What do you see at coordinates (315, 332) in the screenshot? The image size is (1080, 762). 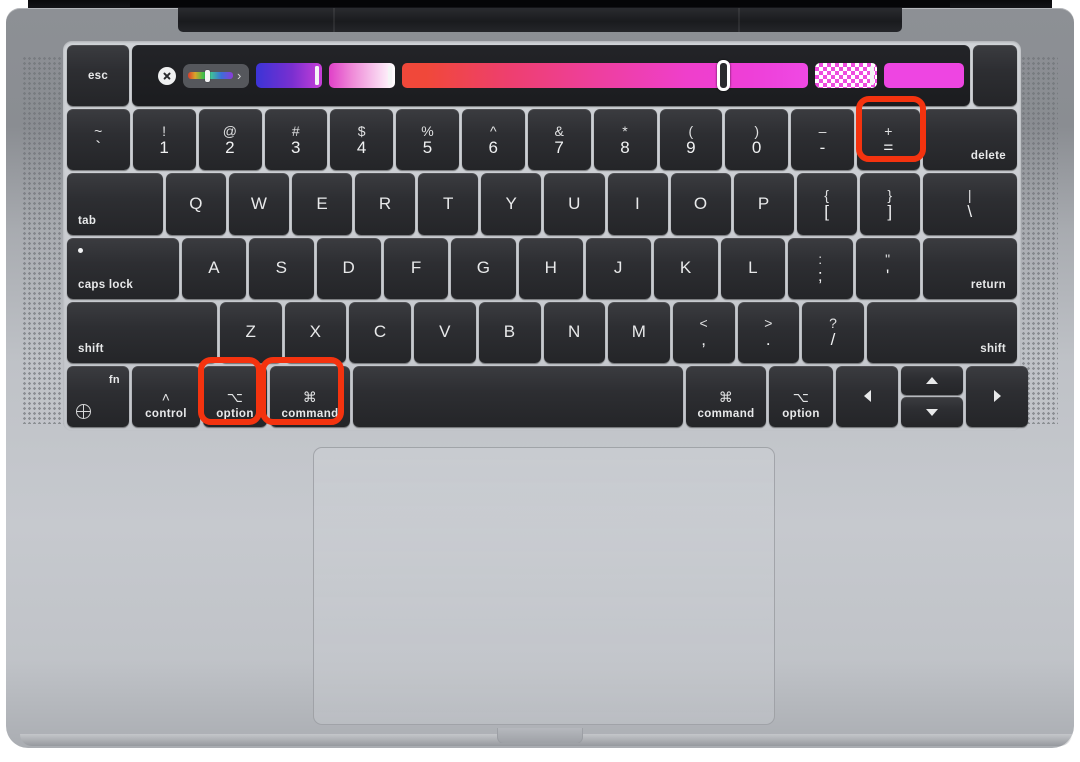 I see `key-x: X` at bounding box center [315, 332].